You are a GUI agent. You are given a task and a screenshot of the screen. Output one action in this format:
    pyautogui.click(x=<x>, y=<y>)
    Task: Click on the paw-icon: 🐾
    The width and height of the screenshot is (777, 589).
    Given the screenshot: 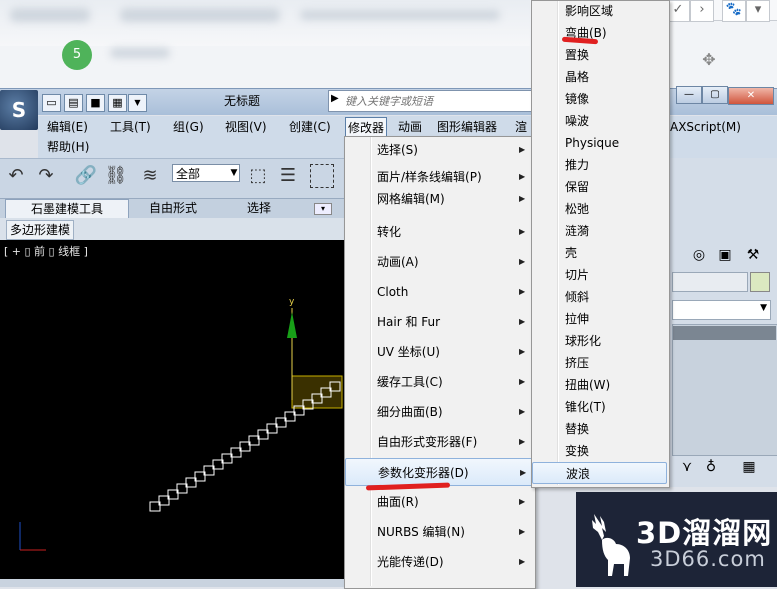 What is the action you would take?
    pyautogui.click(x=734, y=11)
    